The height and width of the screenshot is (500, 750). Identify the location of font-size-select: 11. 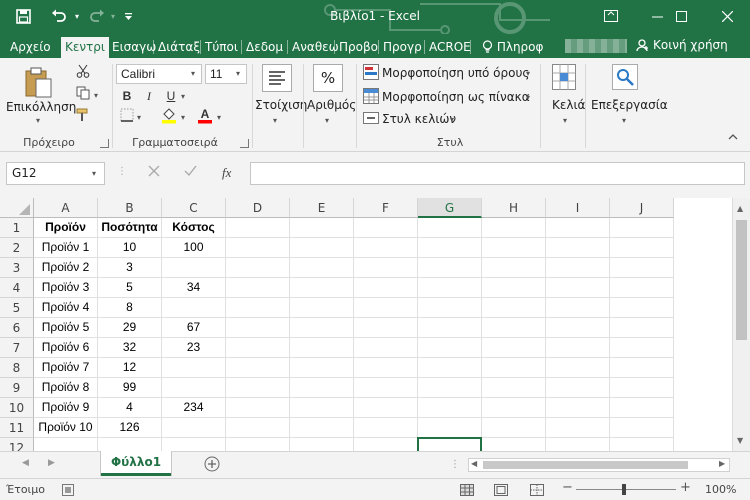
(226, 74).